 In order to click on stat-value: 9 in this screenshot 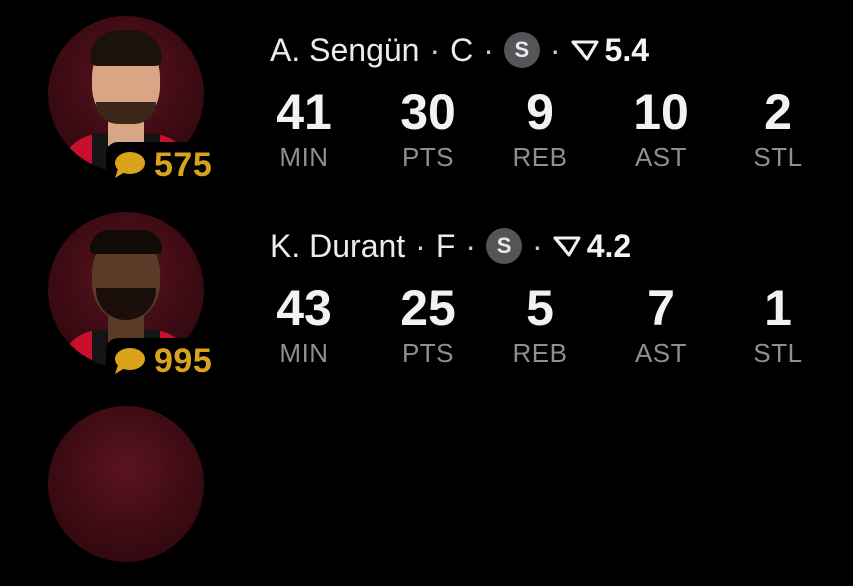, I will do `click(540, 112)`.